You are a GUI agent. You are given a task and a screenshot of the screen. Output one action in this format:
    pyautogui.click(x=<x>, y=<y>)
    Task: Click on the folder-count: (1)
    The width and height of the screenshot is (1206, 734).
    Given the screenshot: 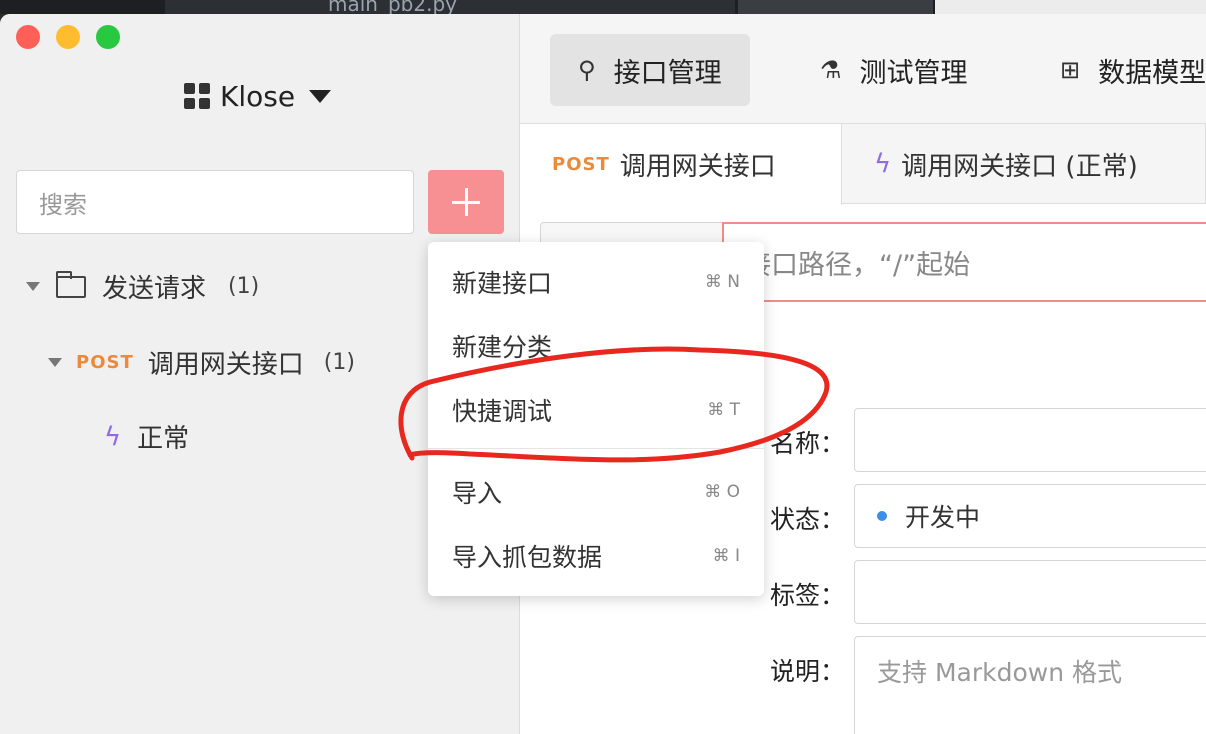 What is the action you would take?
    pyautogui.click(x=244, y=286)
    